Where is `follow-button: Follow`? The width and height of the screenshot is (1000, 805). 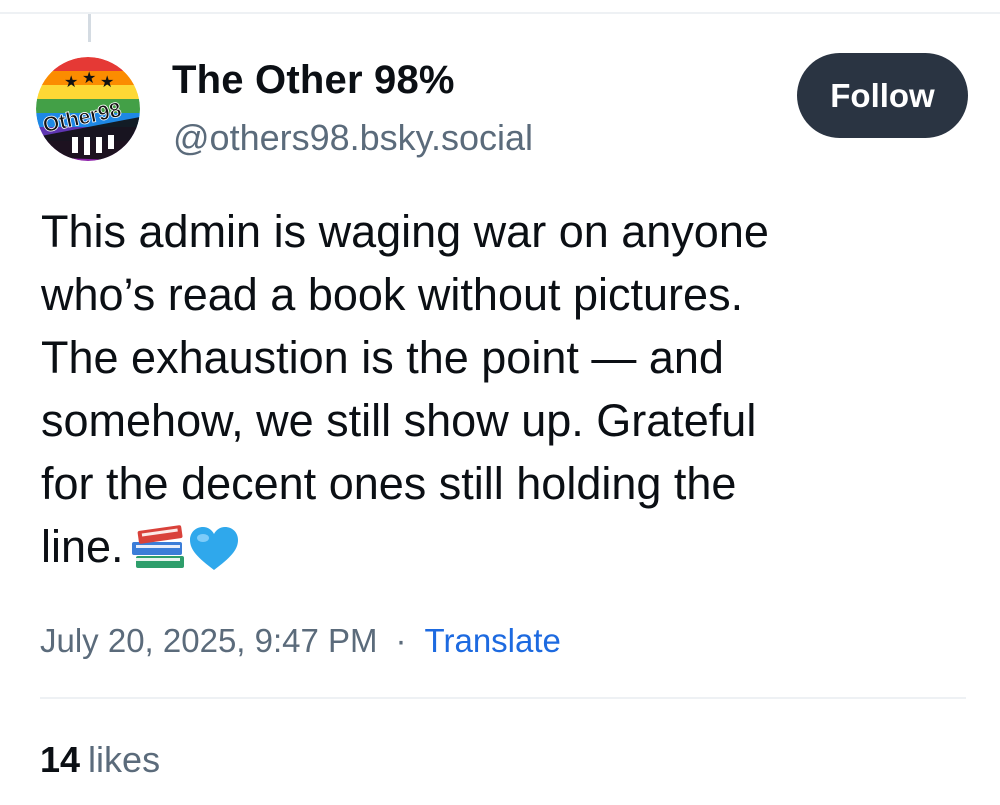
follow-button: Follow is located at coordinates (882, 95).